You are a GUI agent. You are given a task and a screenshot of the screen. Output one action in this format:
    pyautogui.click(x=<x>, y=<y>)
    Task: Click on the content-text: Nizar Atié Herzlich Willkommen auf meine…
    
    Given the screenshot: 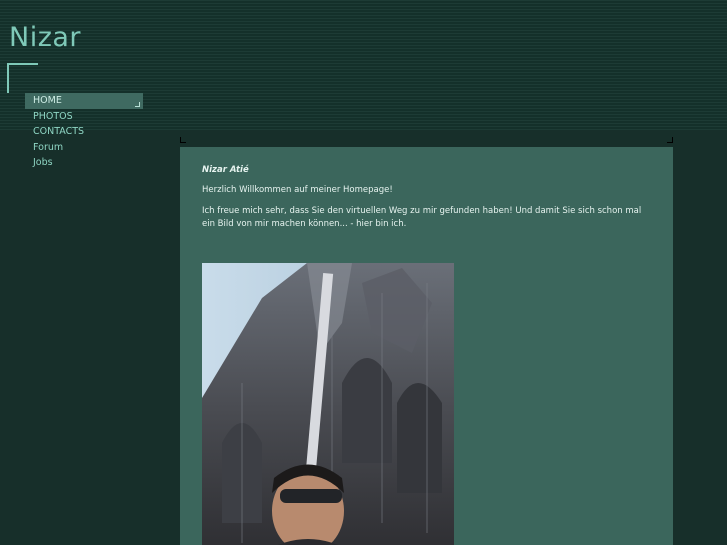 What is the action you would take?
    pyautogui.click(x=427, y=198)
    